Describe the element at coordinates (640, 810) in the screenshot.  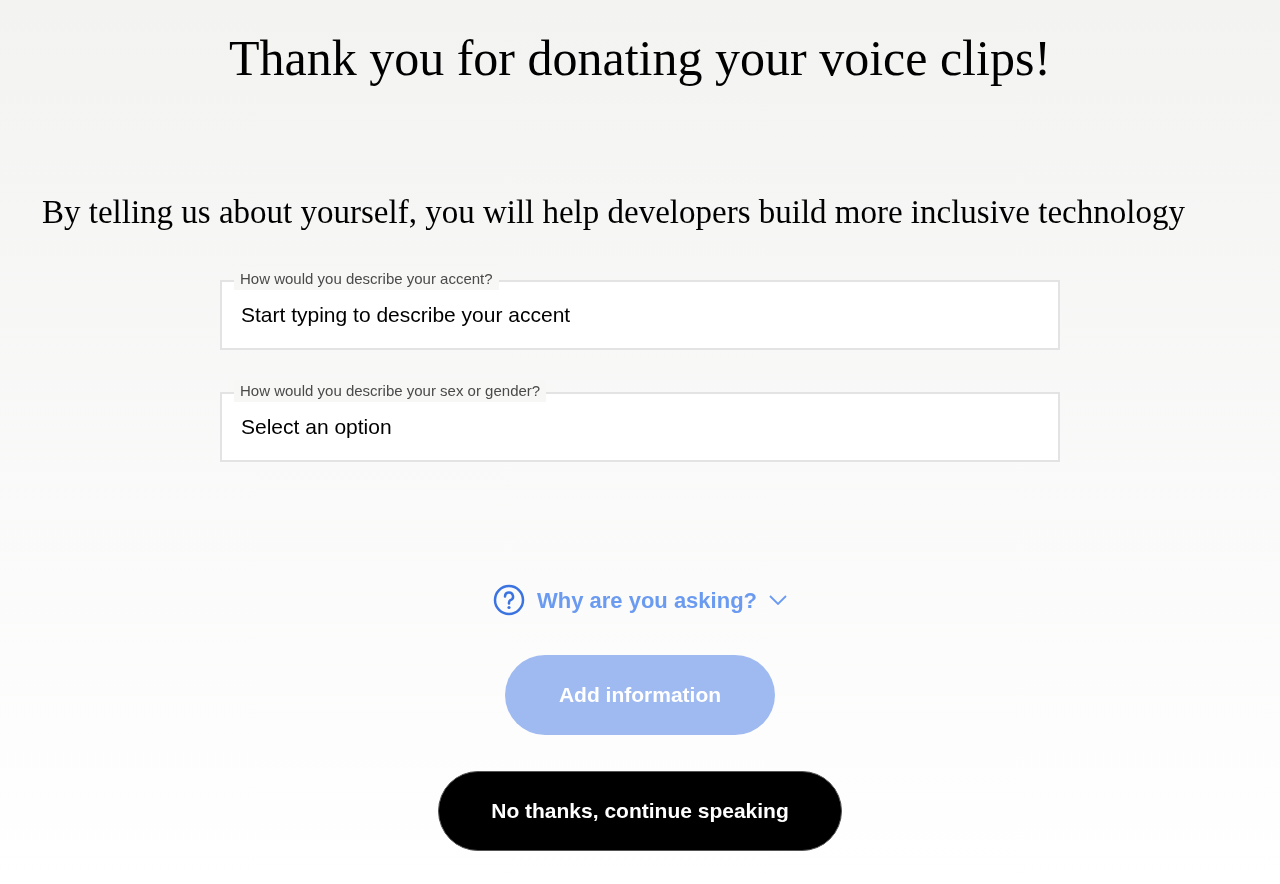
I see `continue-speaking-button: No thanks, continue speaking` at that location.